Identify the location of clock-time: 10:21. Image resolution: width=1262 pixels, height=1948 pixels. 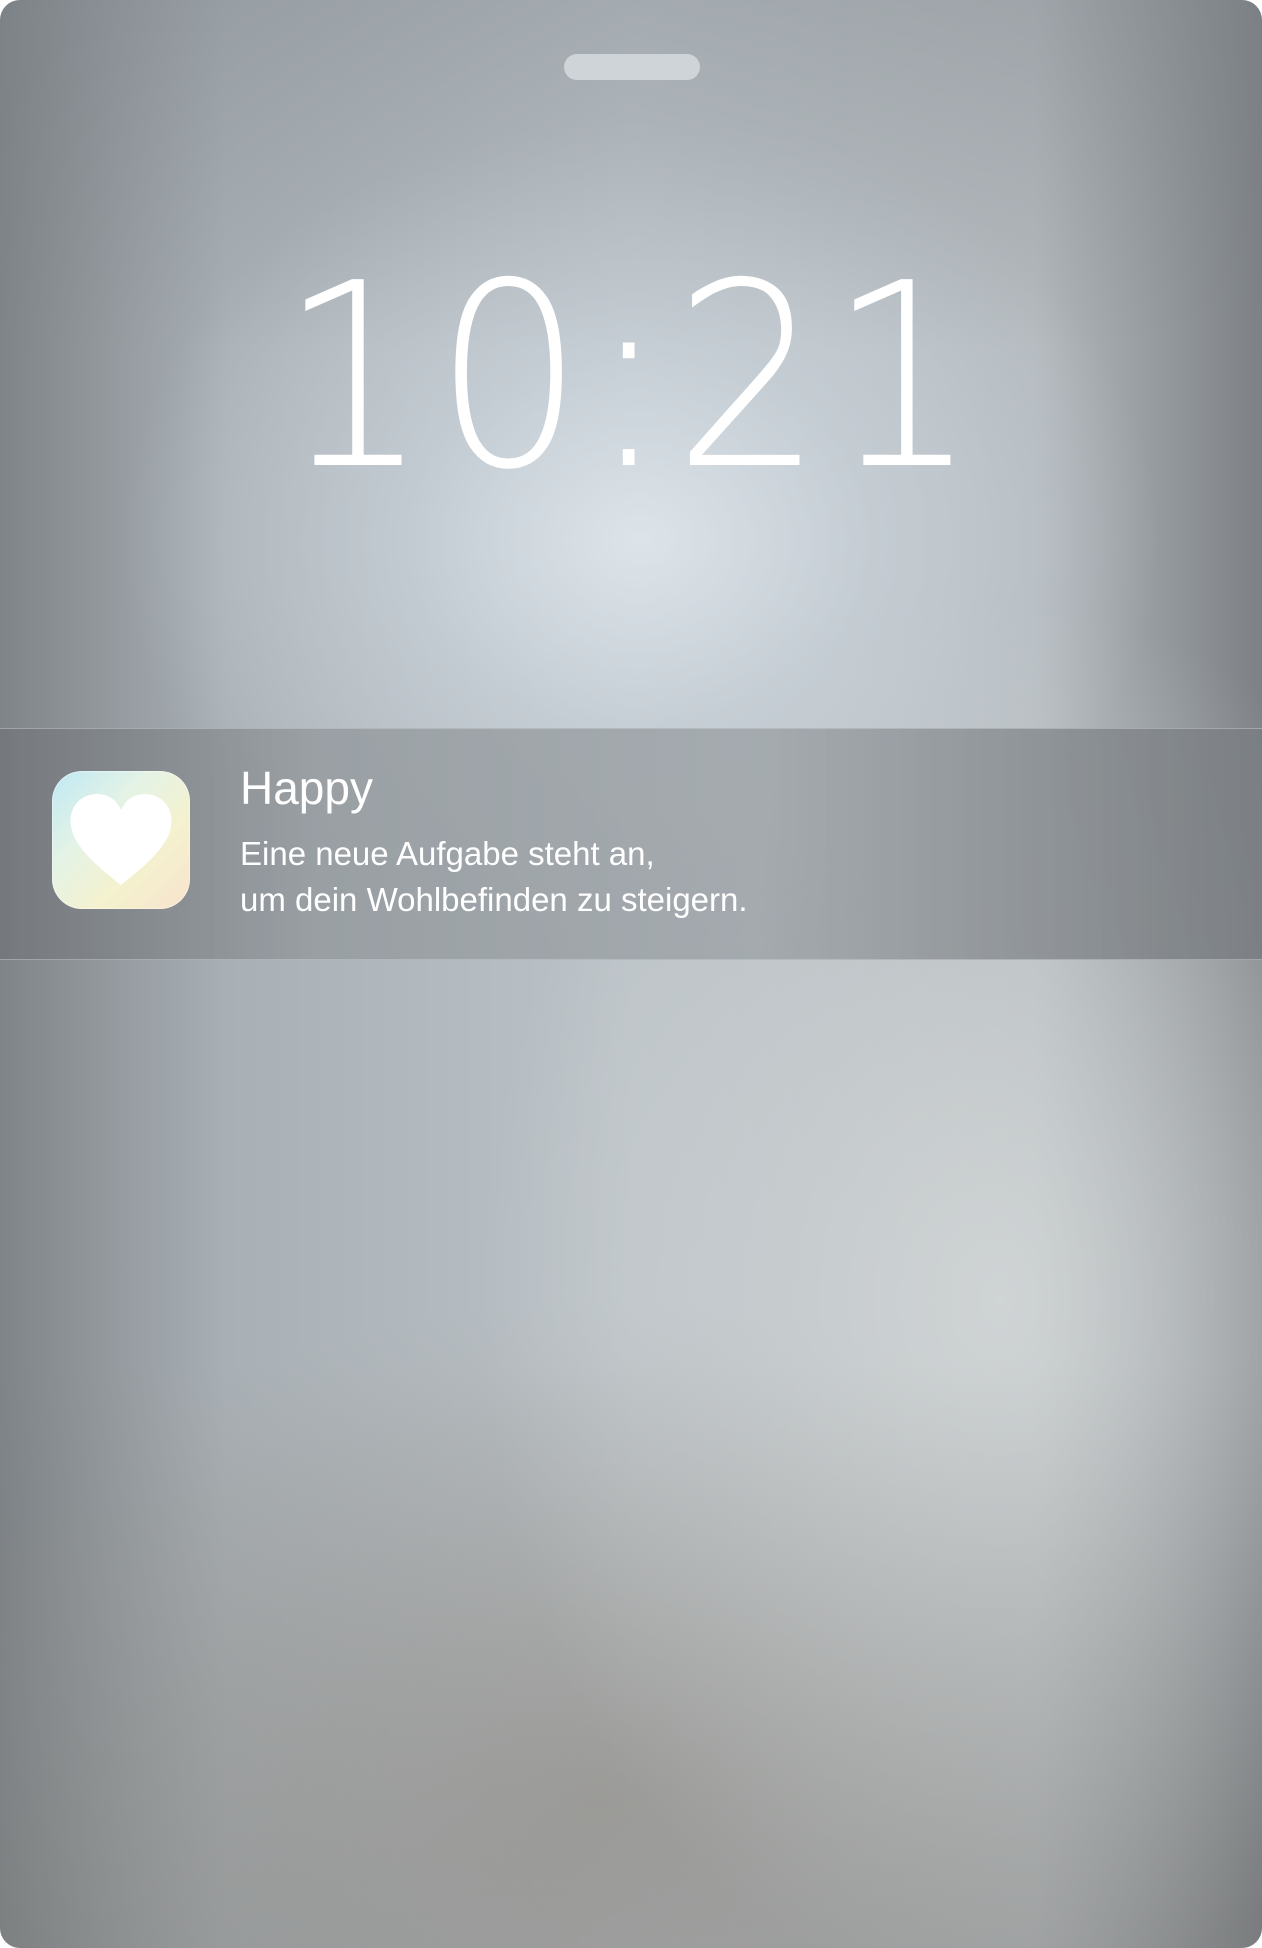
(631, 377).